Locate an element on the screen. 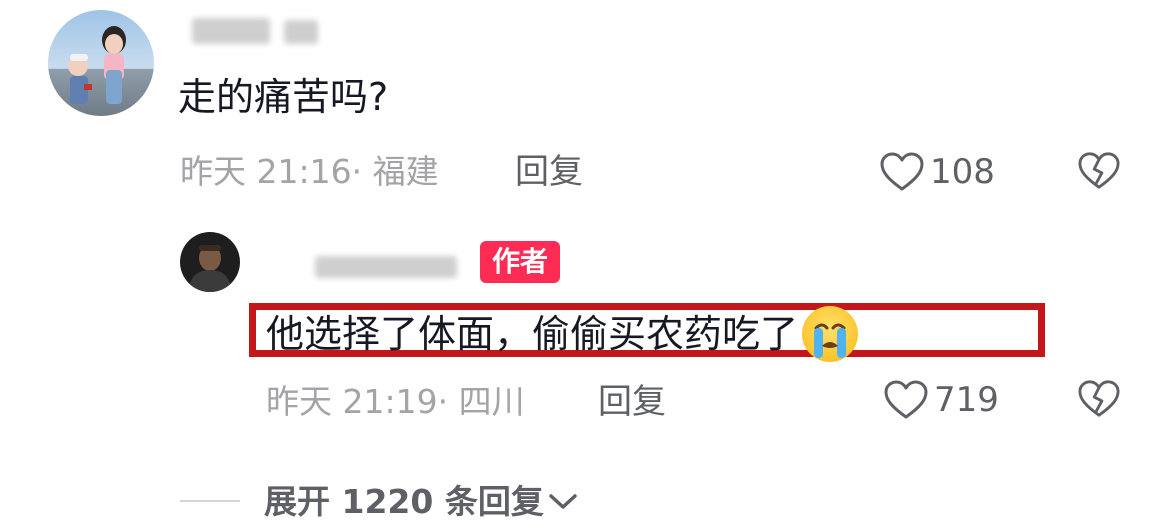  author-badge: 作者 is located at coordinates (520, 262).